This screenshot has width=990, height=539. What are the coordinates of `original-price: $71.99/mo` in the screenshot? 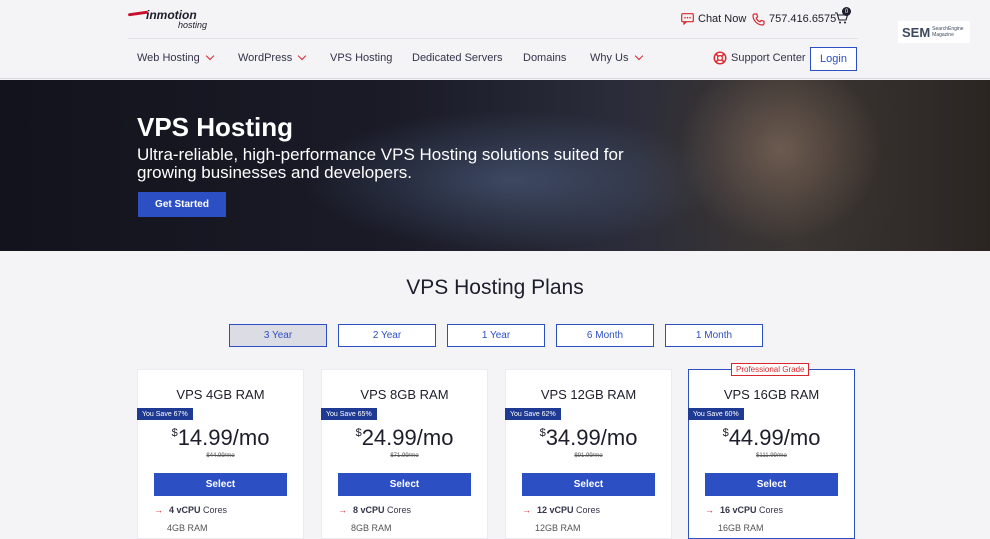 It's located at (404, 456).